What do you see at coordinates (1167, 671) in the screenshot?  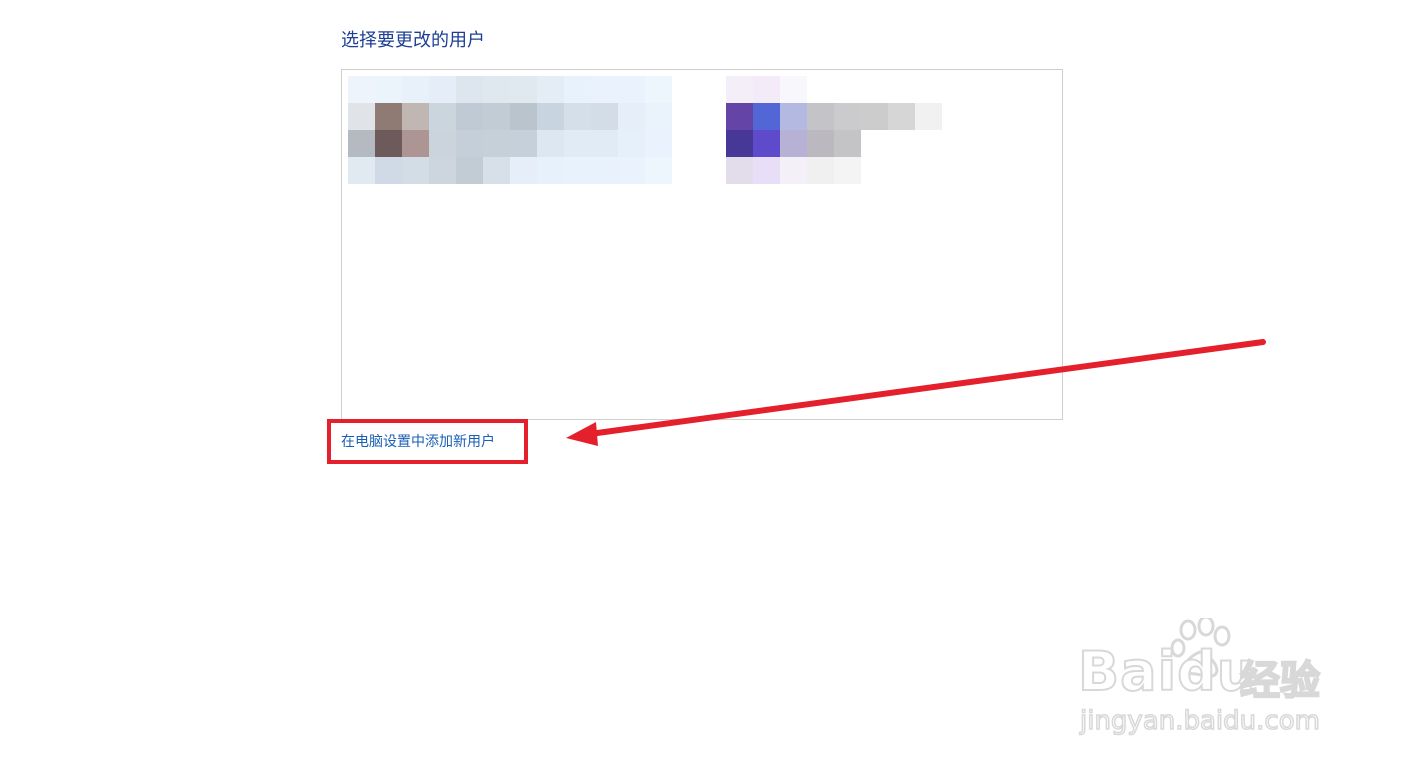 I see `watermark-brand: Baidu` at bounding box center [1167, 671].